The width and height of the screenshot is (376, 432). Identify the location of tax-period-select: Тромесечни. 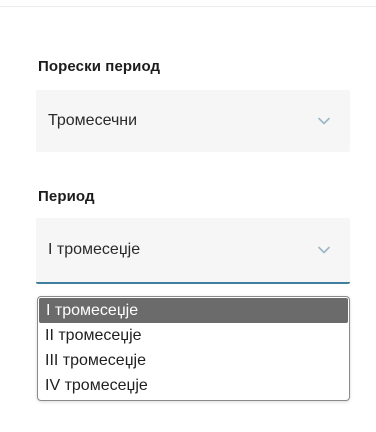
(193, 121).